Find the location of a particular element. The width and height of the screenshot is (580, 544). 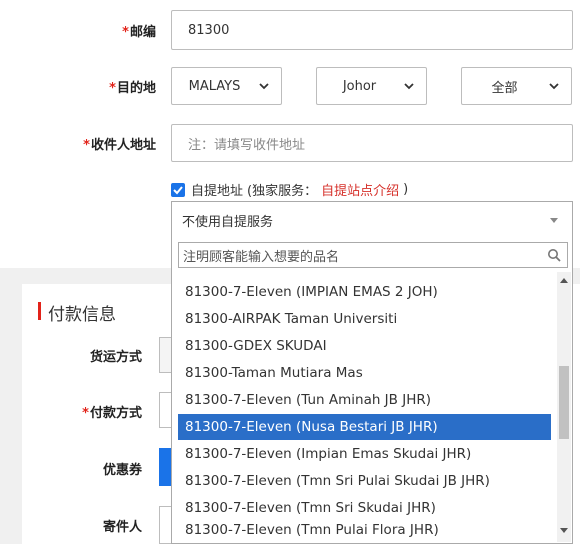

pickup-dropdown-selected: 不使用自提服务 is located at coordinates (372, 220).